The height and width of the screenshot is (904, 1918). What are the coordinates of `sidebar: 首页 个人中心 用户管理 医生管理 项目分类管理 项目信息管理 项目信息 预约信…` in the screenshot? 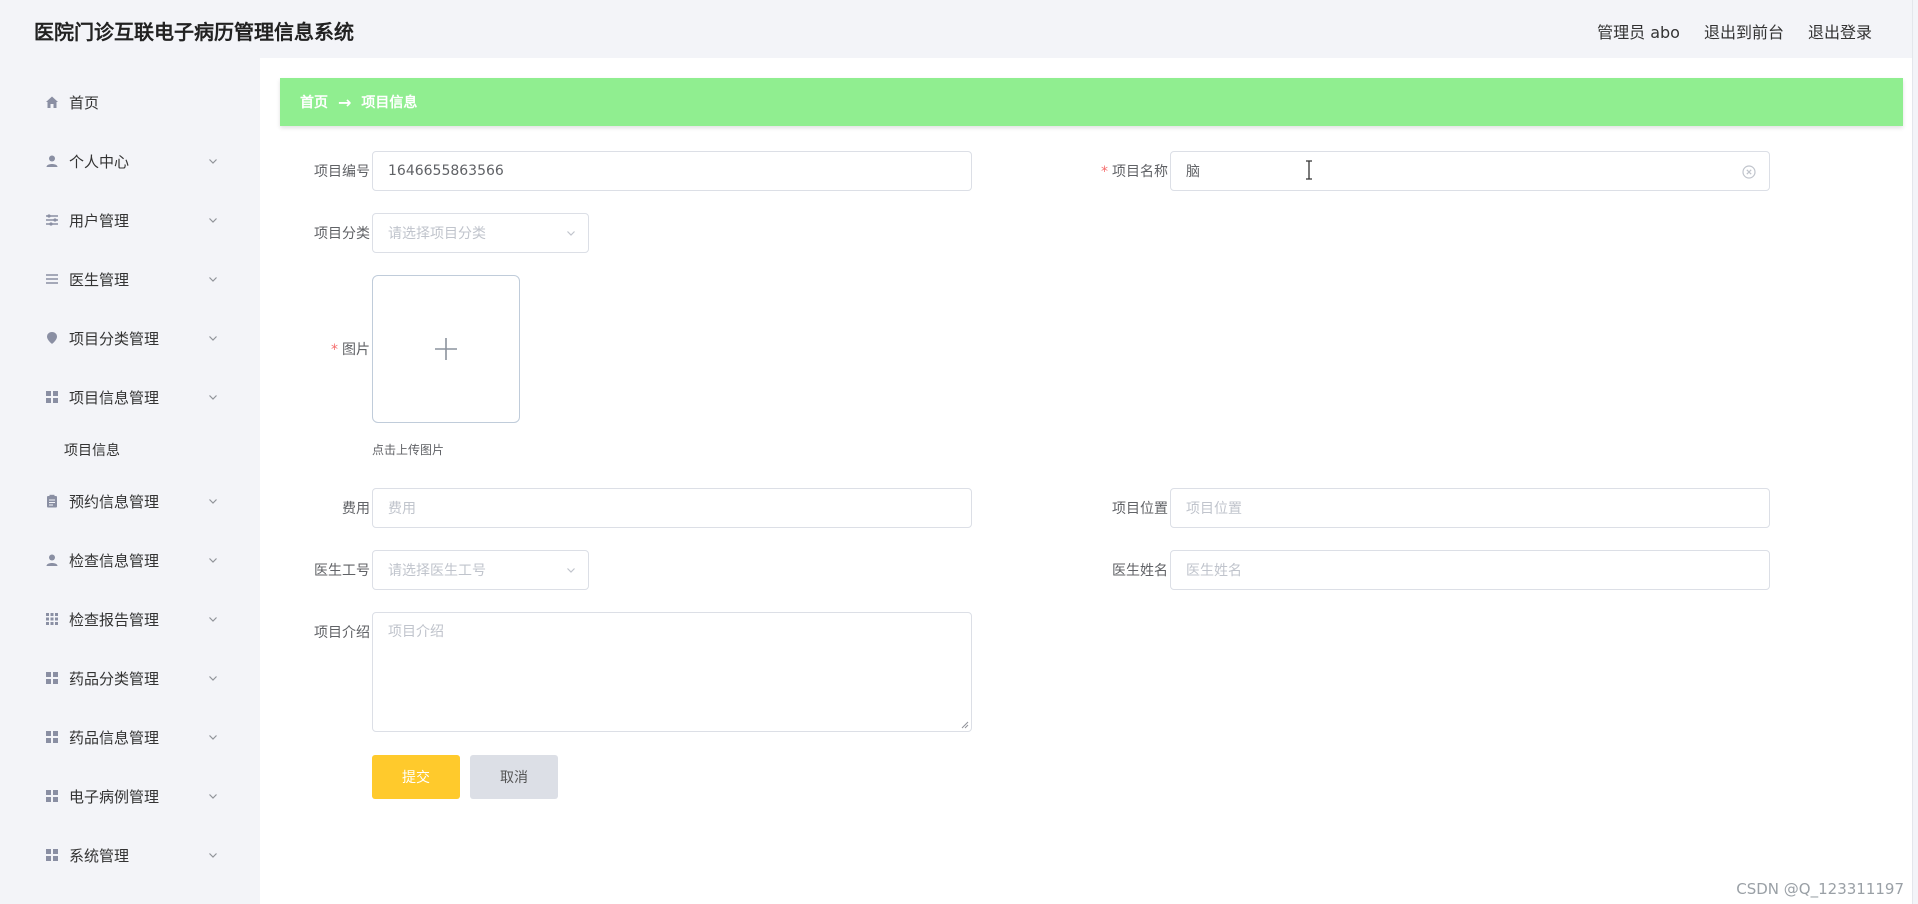 It's located at (130, 481).